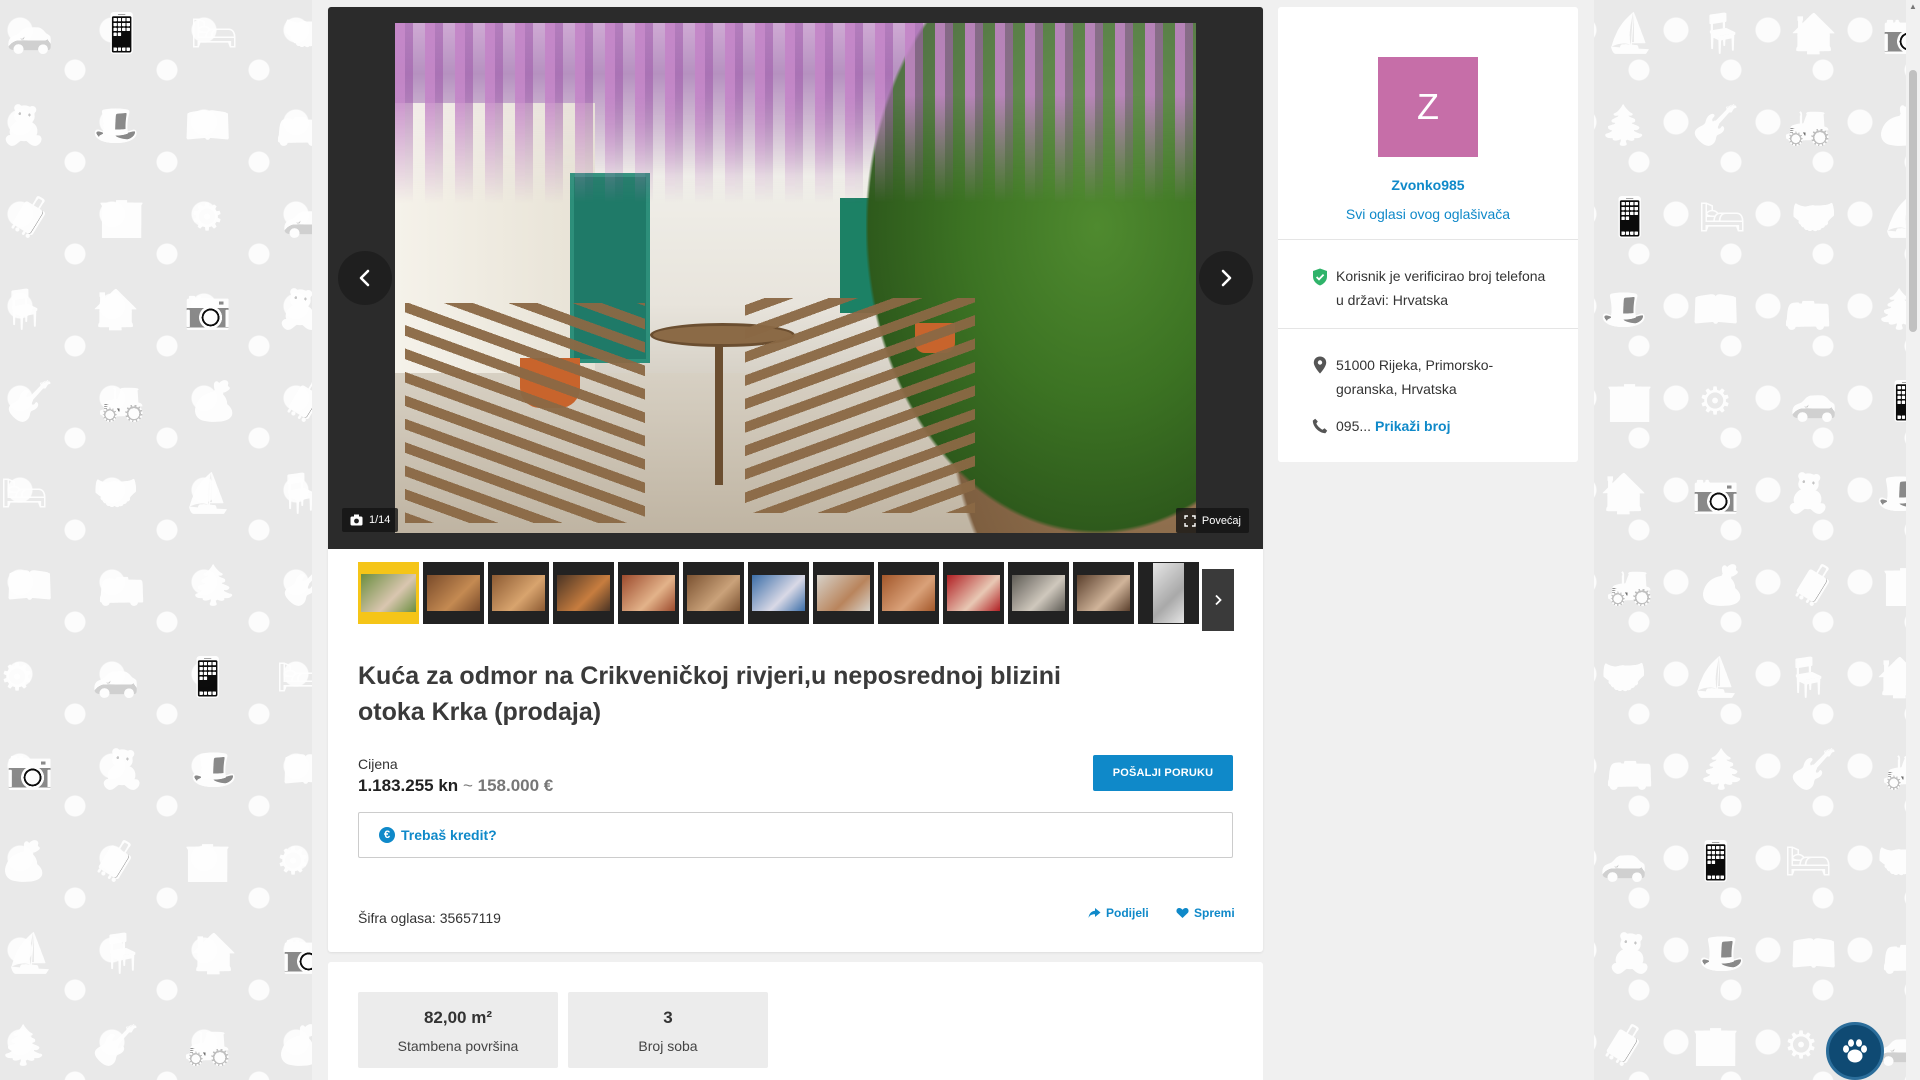 This screenshot has height=1080, width=1920. I want to click on page-scrollbar: ▲, so click(1913, 540).